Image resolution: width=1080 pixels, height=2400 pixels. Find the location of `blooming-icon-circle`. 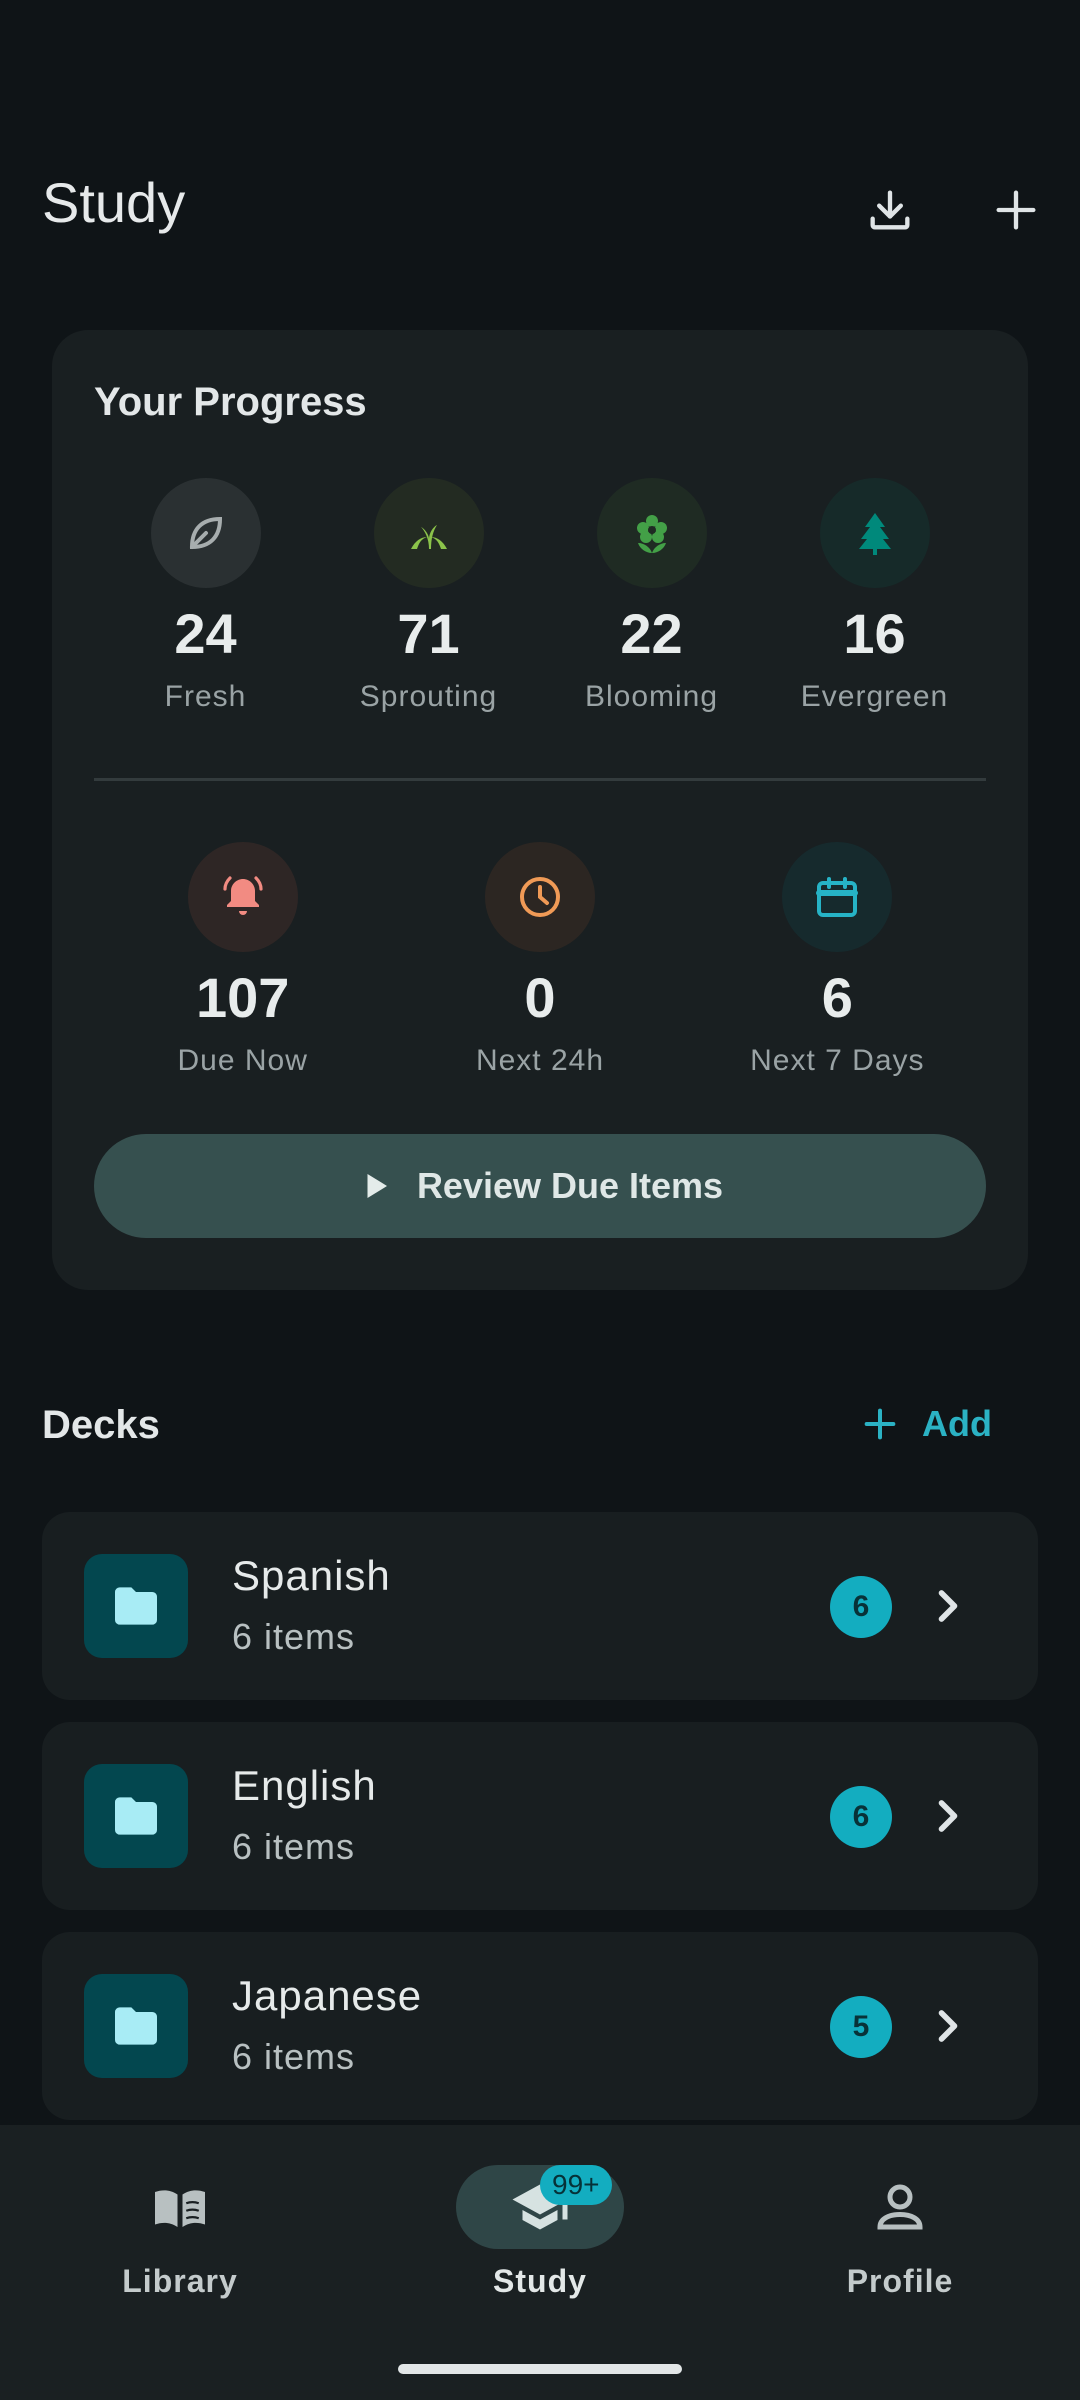

blooming-icon-circle is located at coordinates (651, 533).